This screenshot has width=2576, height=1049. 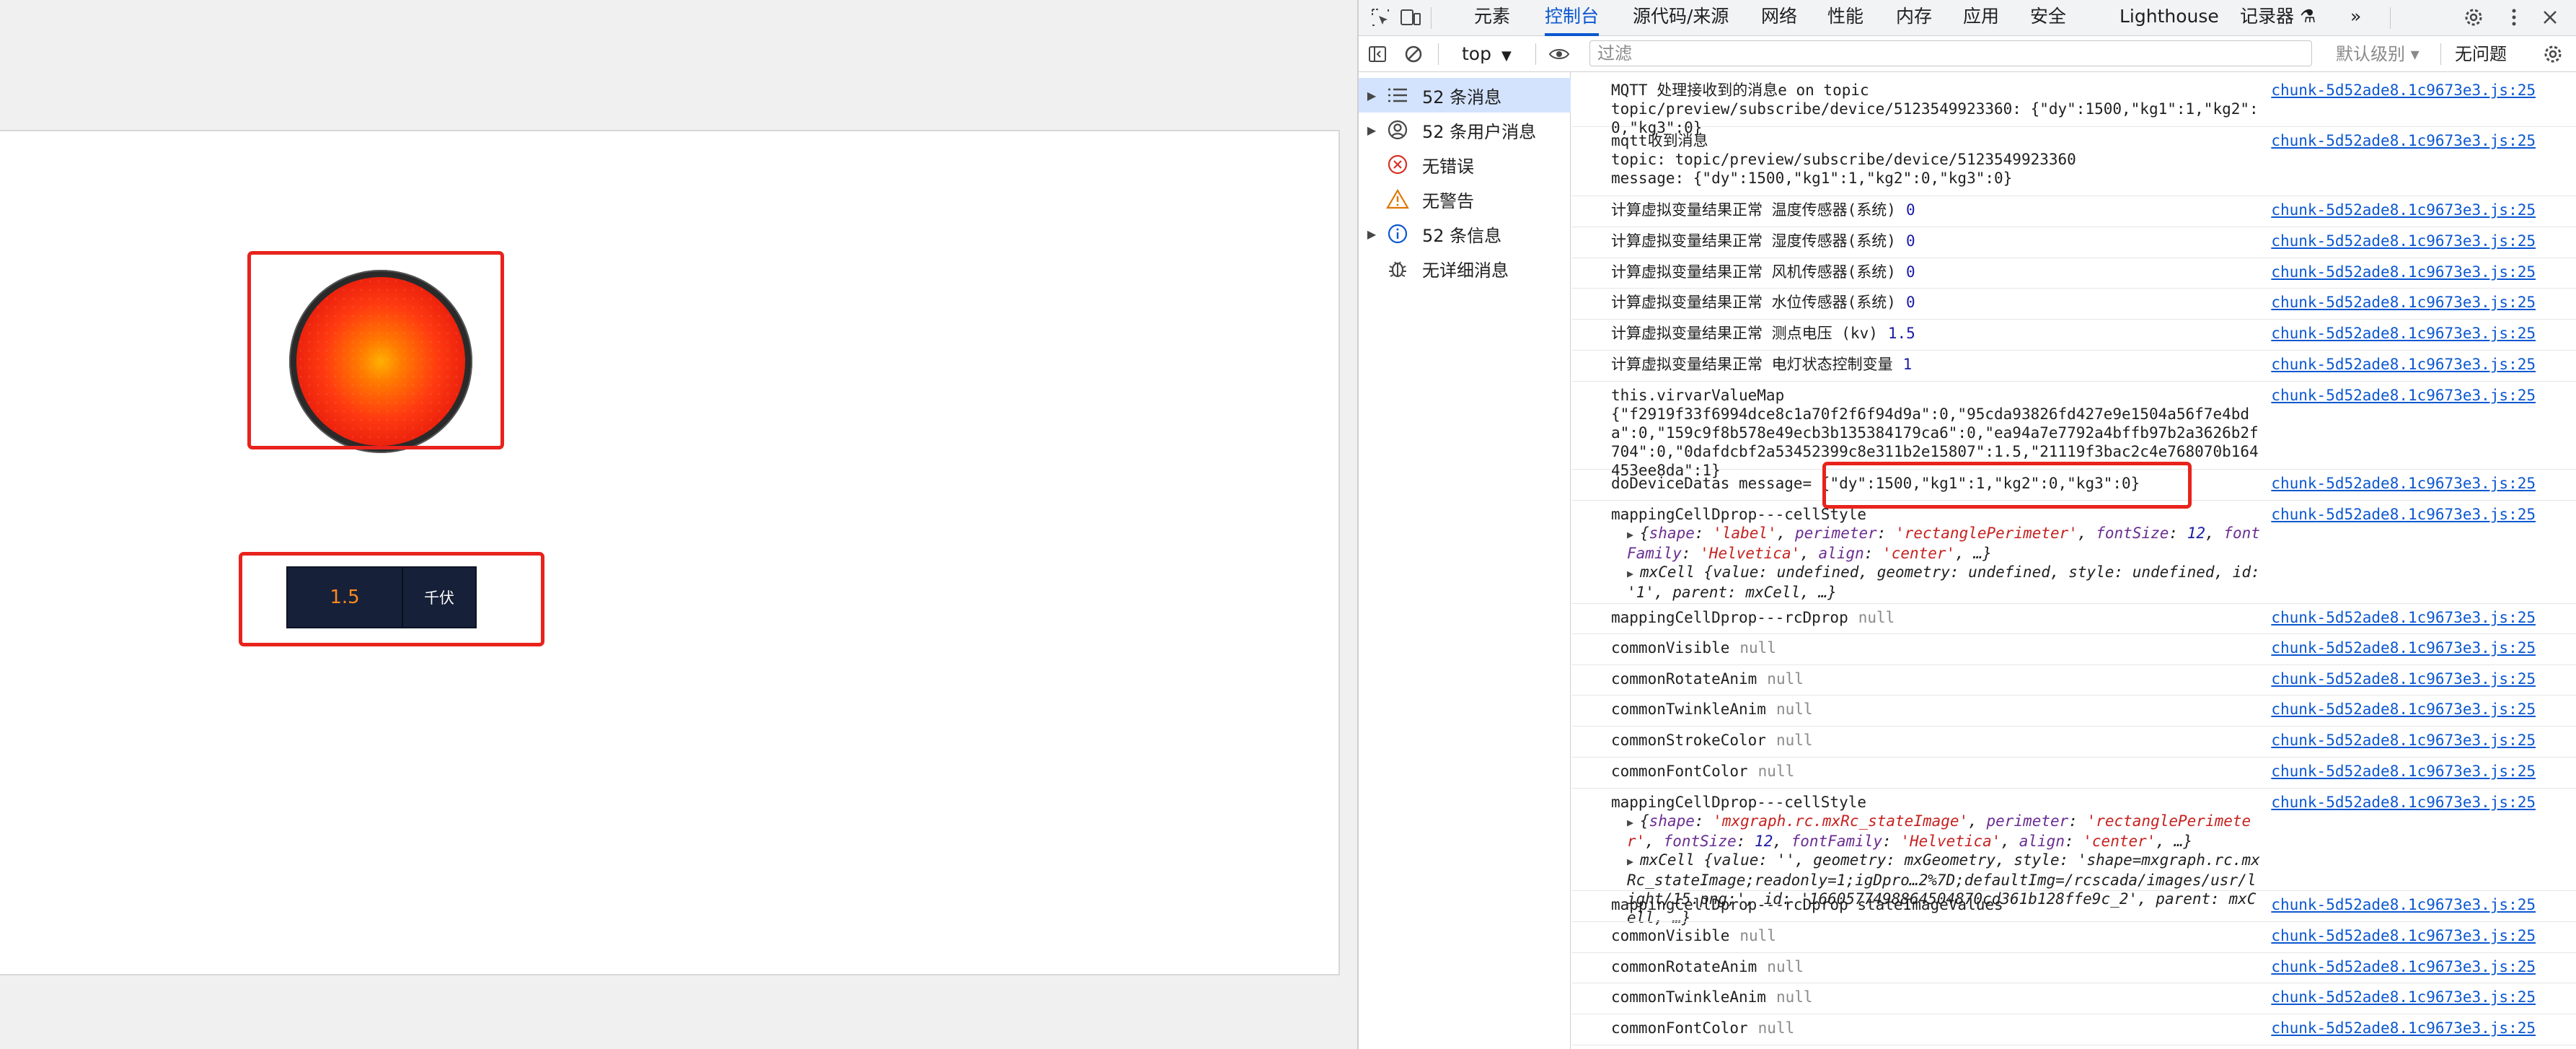 I want to click on console-message: 计算虚拟变量结果正常 风机传感器(系统) 0, so click(x=1935, y=272).